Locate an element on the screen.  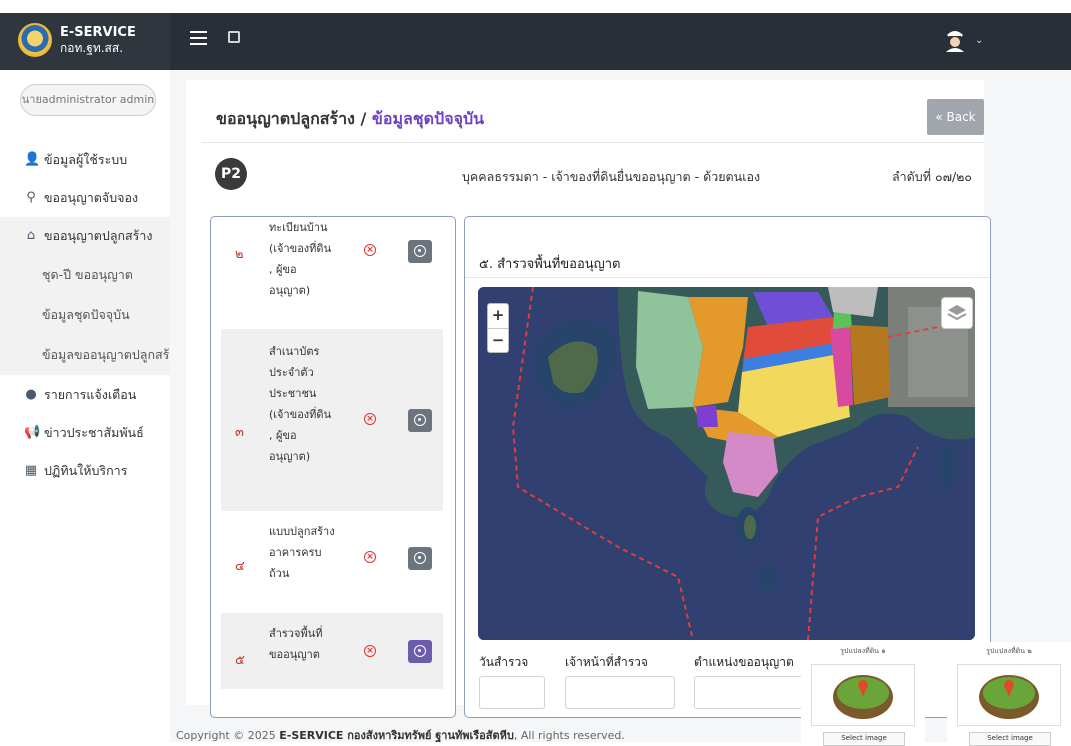
sidebar-item-build-permit: ⌂ ขออนุญาตปลูกสร้าง is located at coordinates (85, 236).